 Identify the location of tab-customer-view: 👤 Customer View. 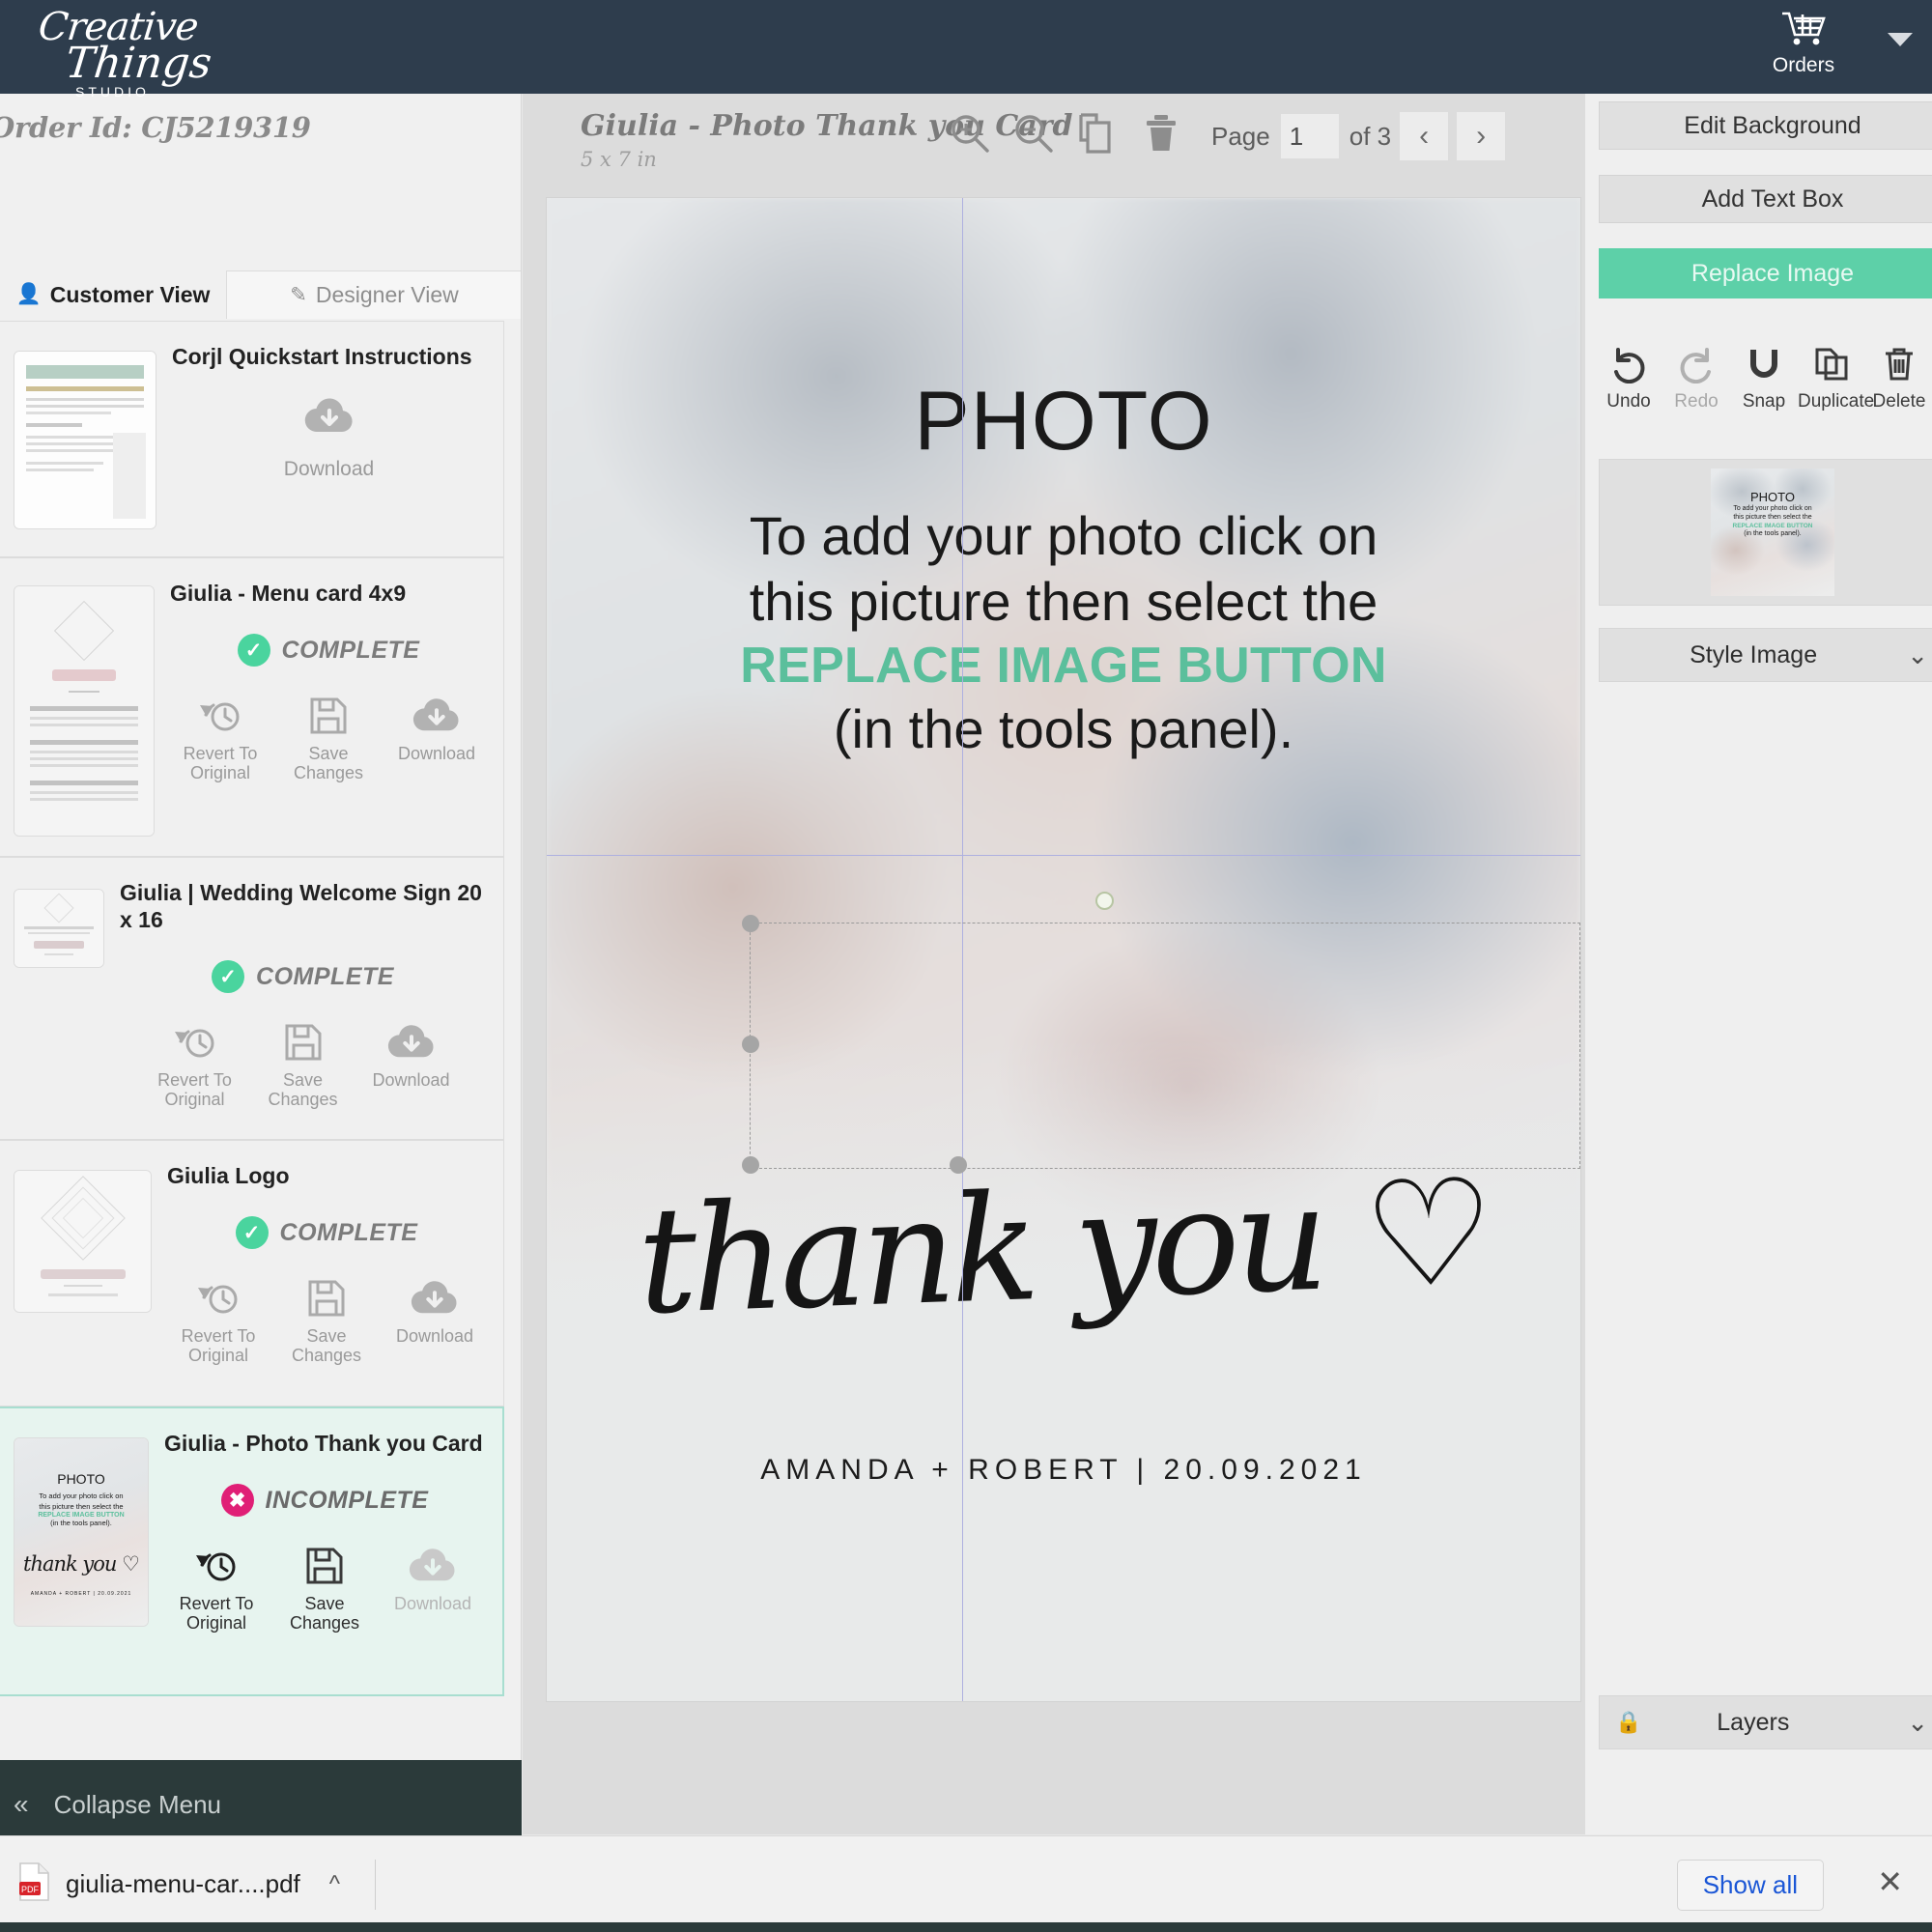
(113, 294).